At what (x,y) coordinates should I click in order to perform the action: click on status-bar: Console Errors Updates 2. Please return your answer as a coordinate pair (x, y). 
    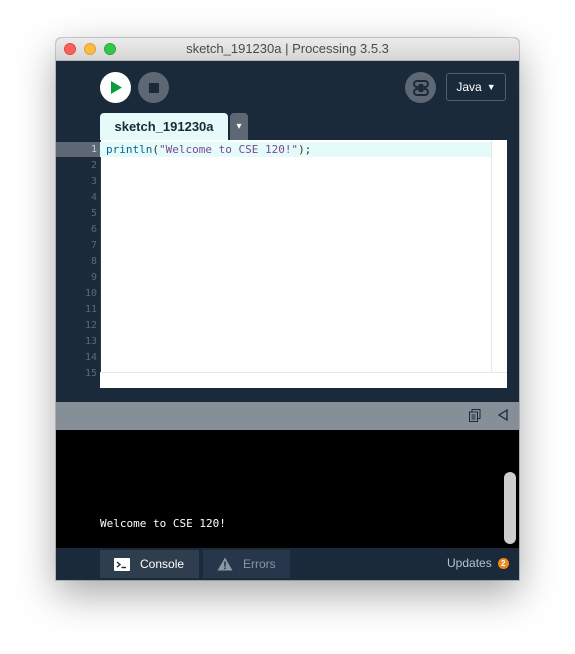
    Looking at the image, I should click on (287, 564).